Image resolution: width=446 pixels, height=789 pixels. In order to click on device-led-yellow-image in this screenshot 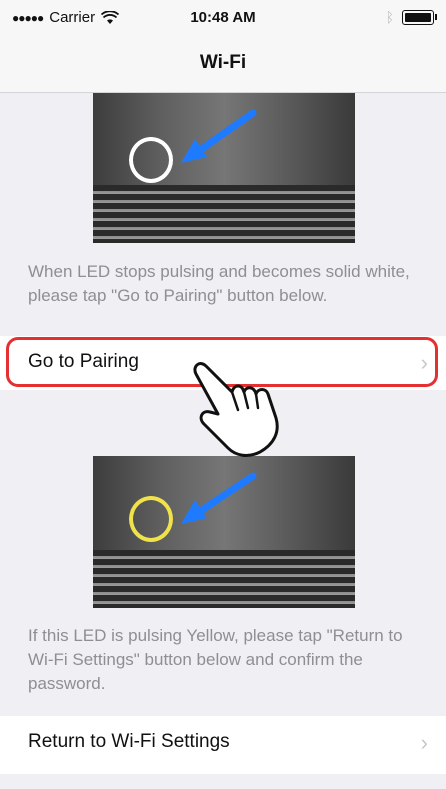, I will do `click(224, 532)`.